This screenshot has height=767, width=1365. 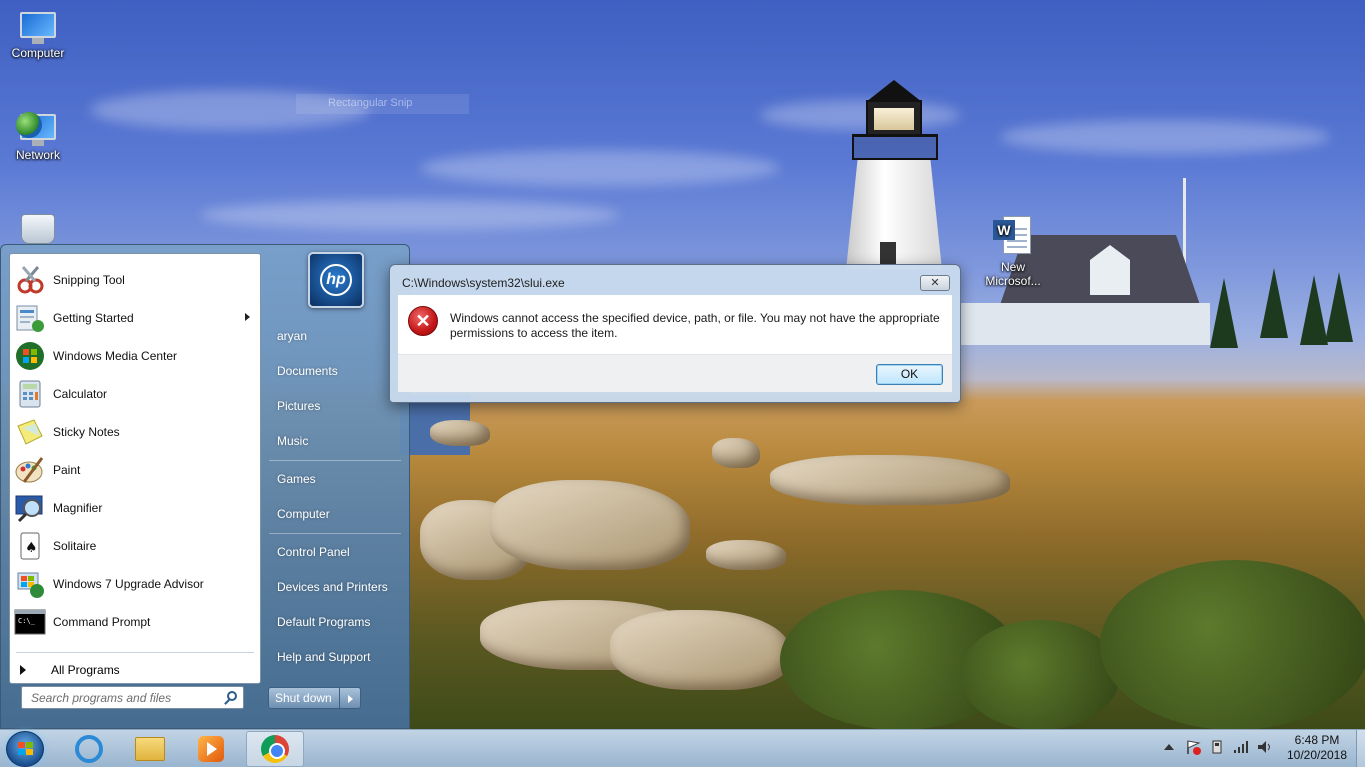 I want to click on magnifier-icon, so click(x=30, y=508).